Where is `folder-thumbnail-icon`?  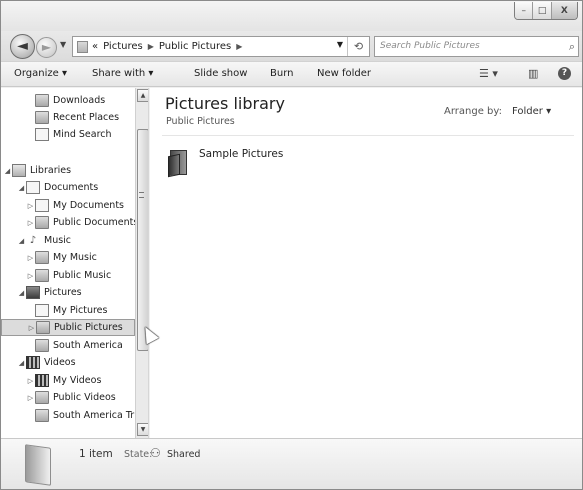
folder-thumbnail-icon is located at coordinates (38, 465).